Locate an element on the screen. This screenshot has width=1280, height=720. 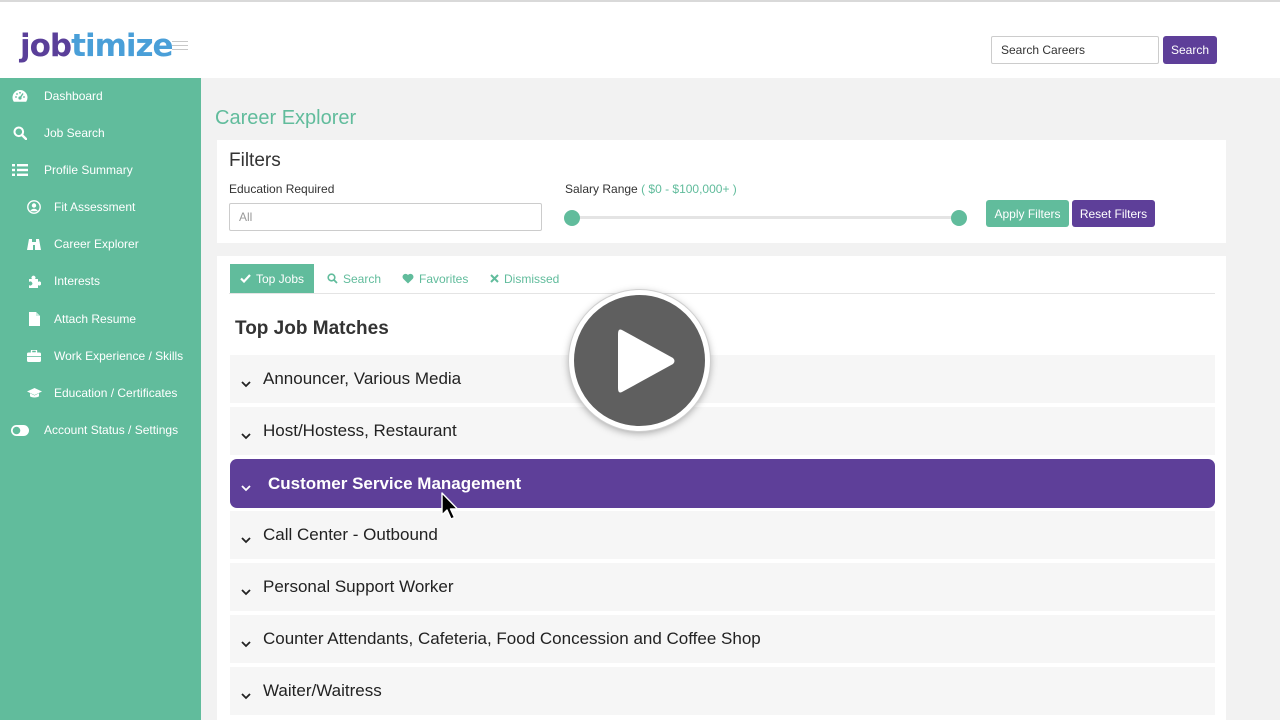
sidebar-item-profile-summary: Profile Summary is located at coordinates (100, 170).